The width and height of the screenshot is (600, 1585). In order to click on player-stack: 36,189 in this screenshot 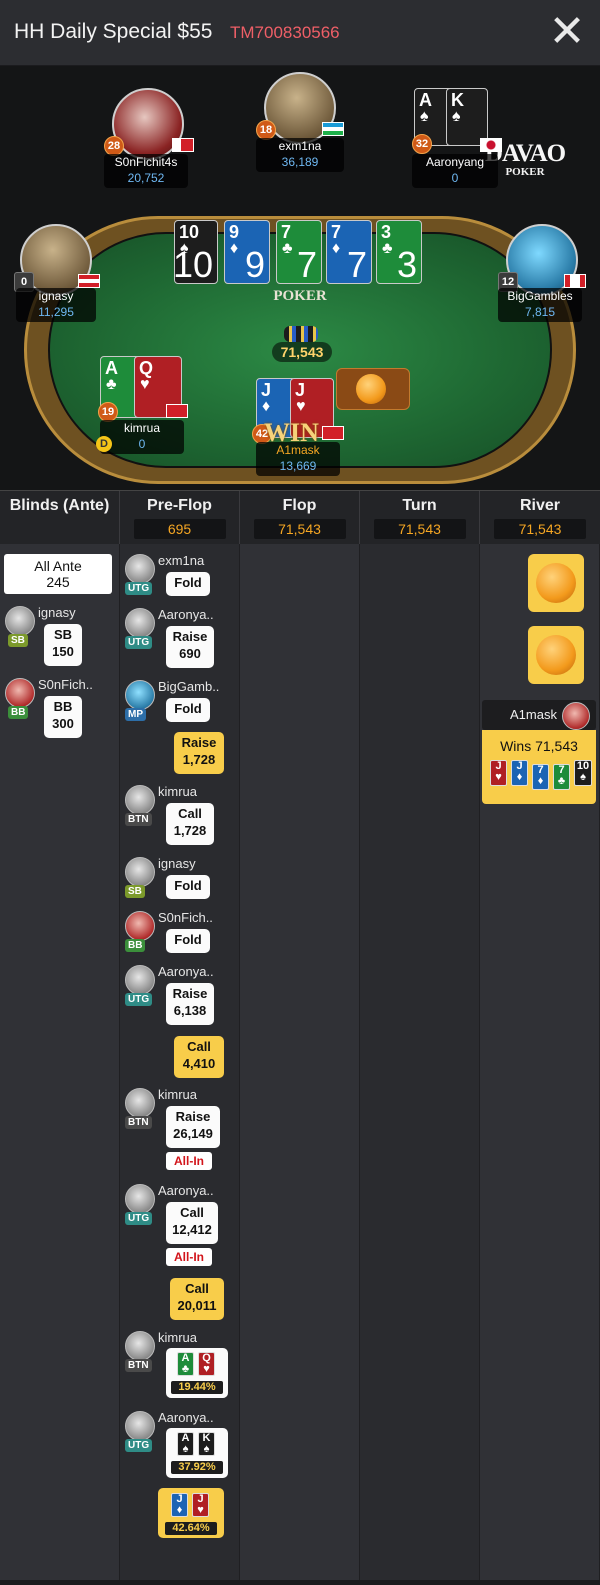, I will do `click(300, 162)`.